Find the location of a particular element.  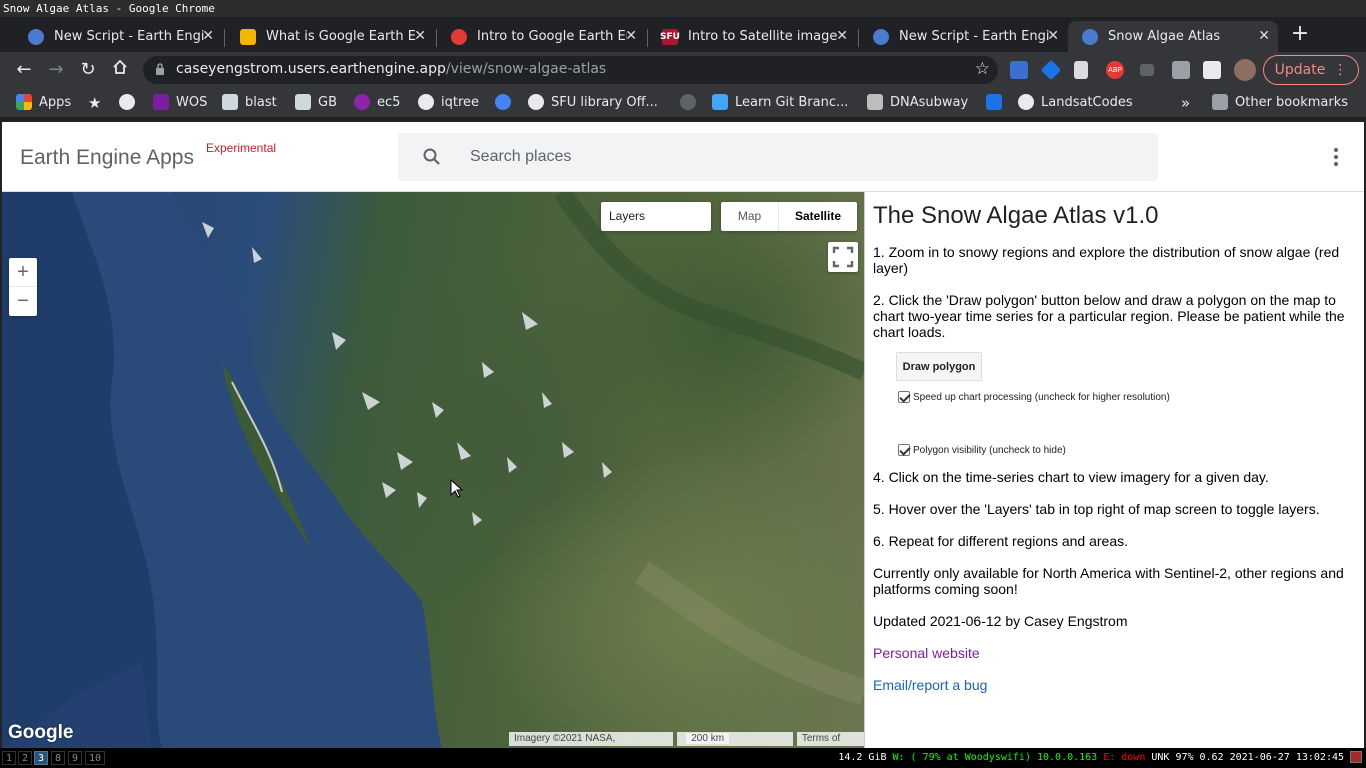

bookmark-ec5: ec5 is located at coordinates (377, 102).